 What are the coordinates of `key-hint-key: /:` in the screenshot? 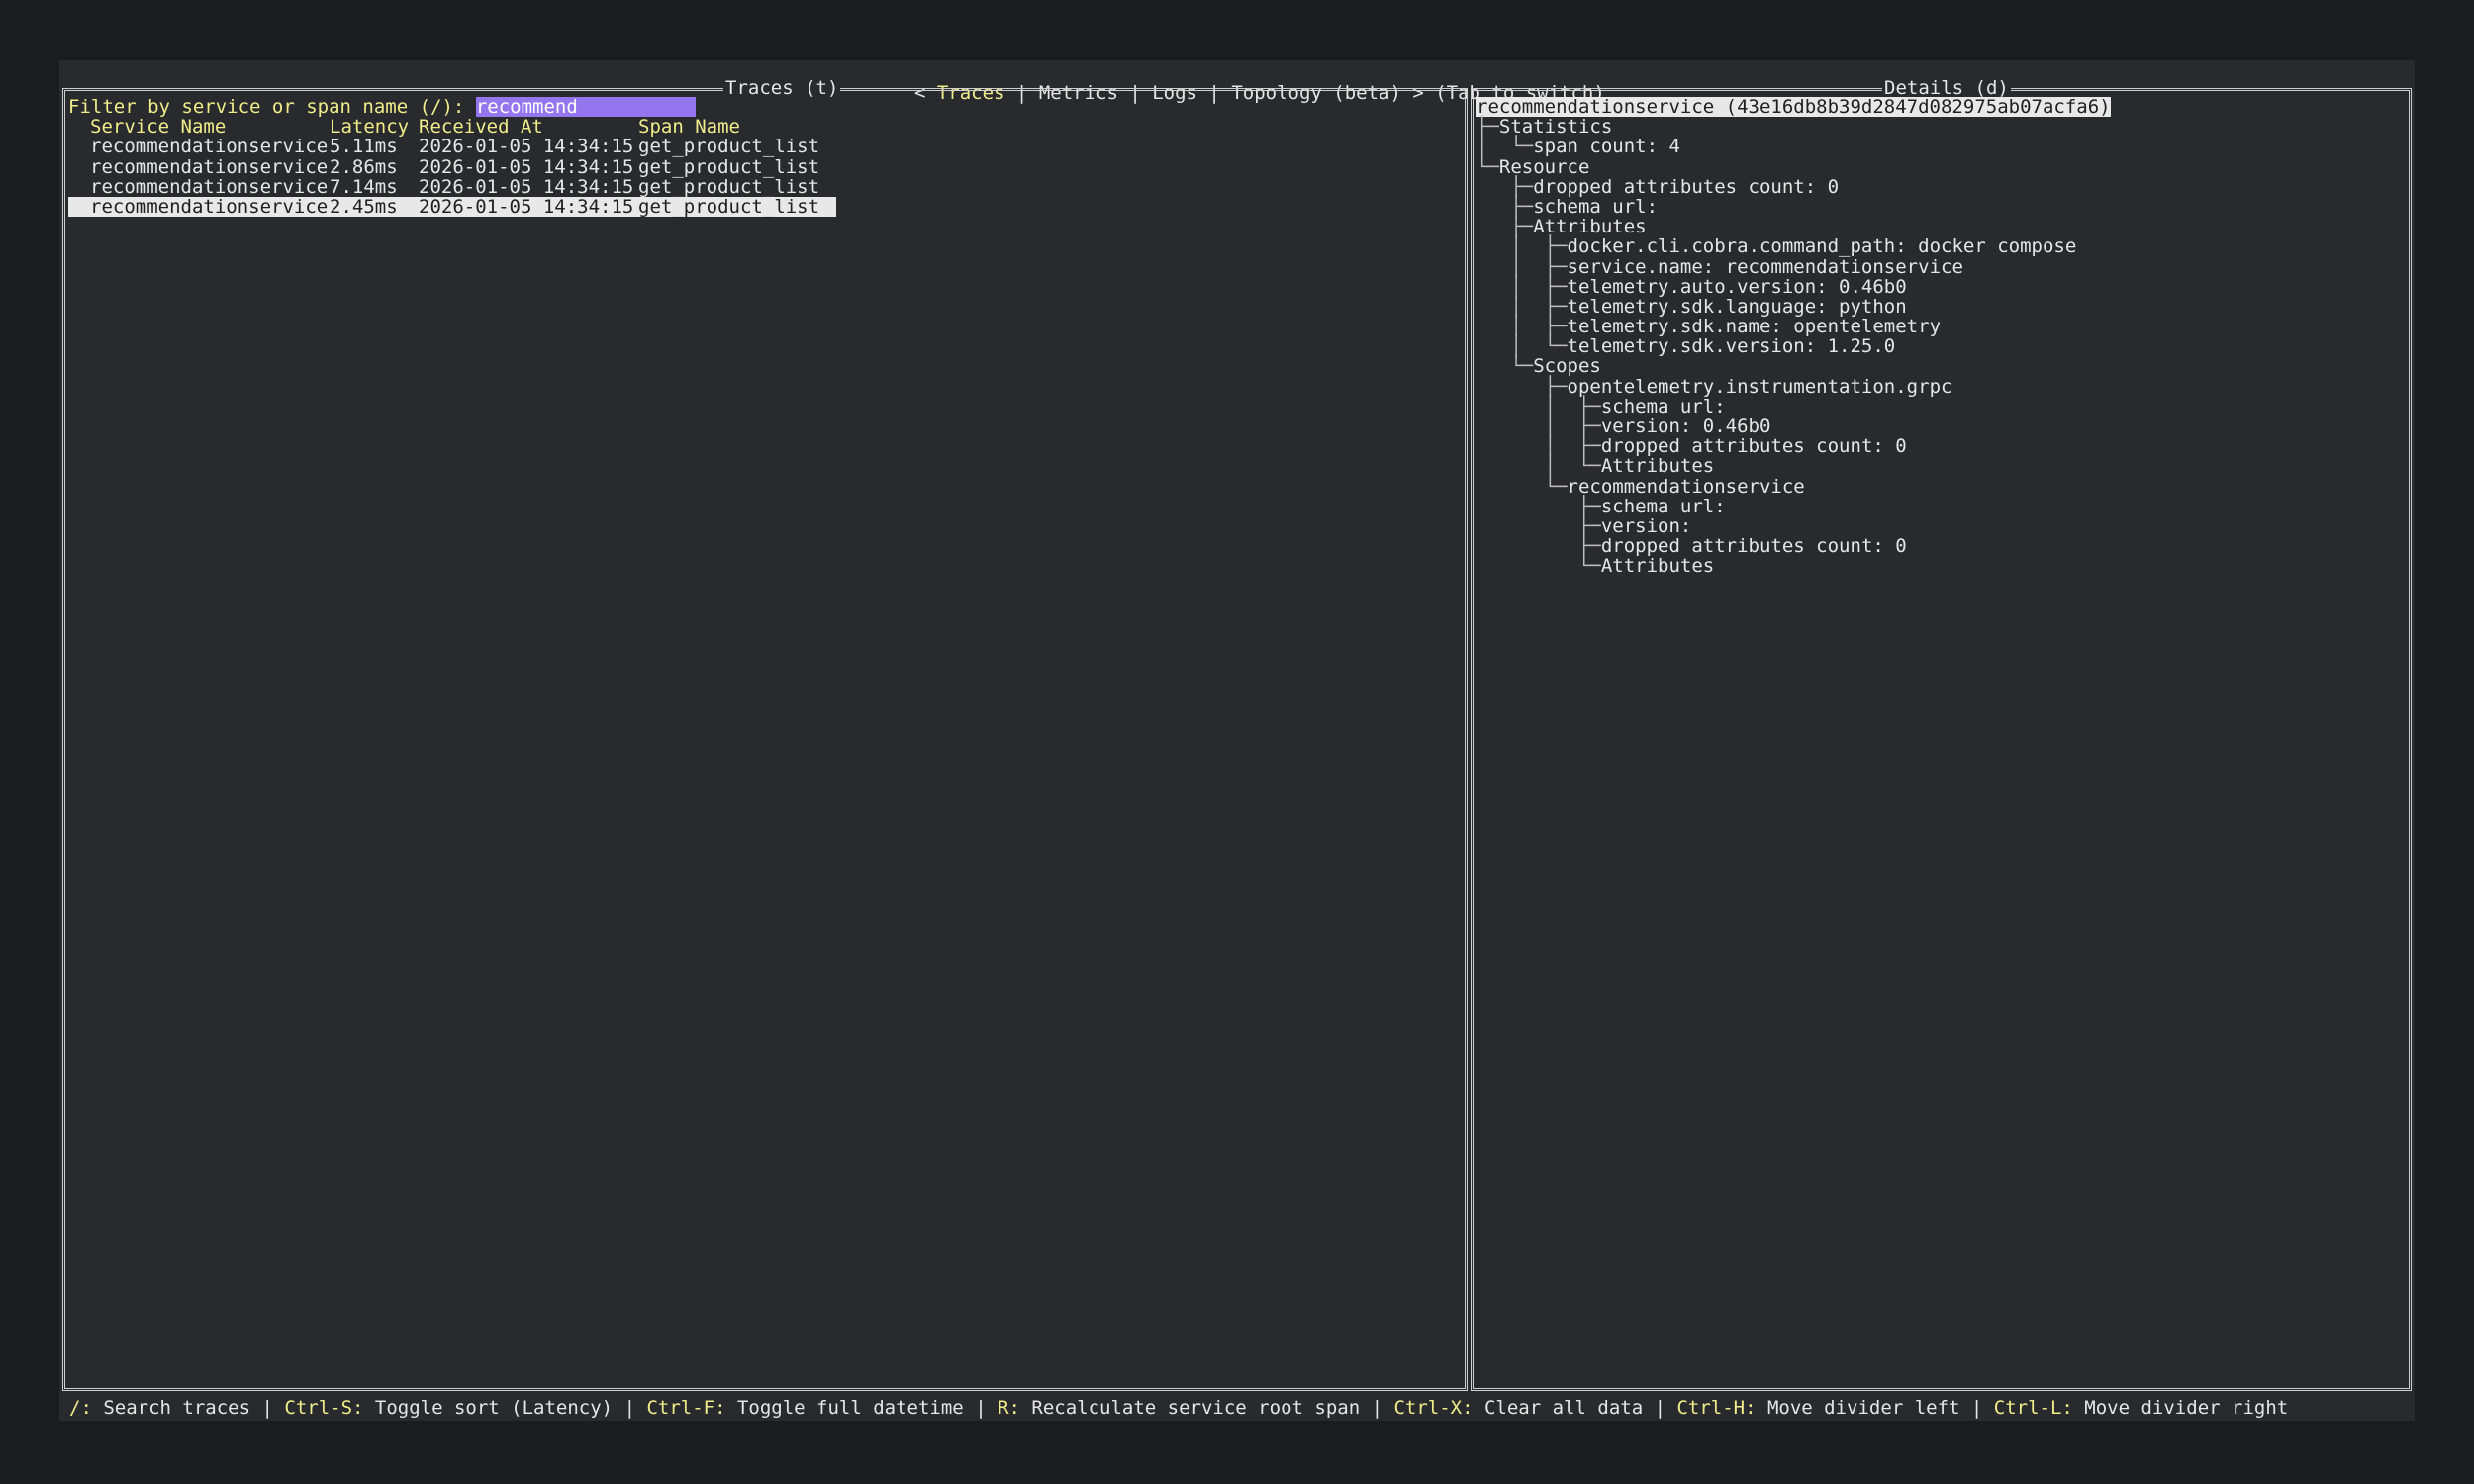 It's located at (81, 1408).